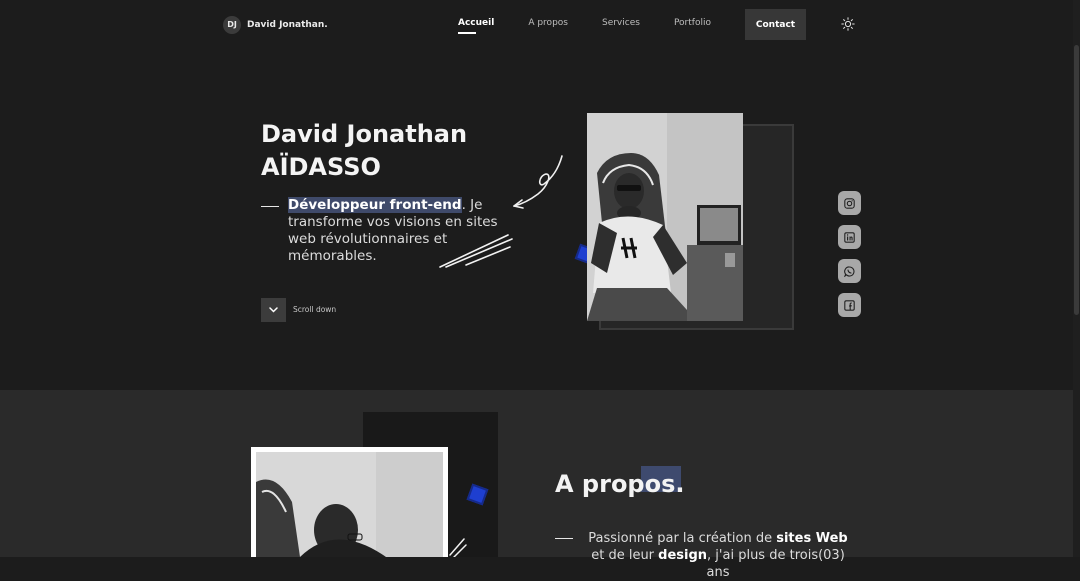  Describe the element at coordinates (665, 217) in the screenshot. I see `profile-photo` at that location.